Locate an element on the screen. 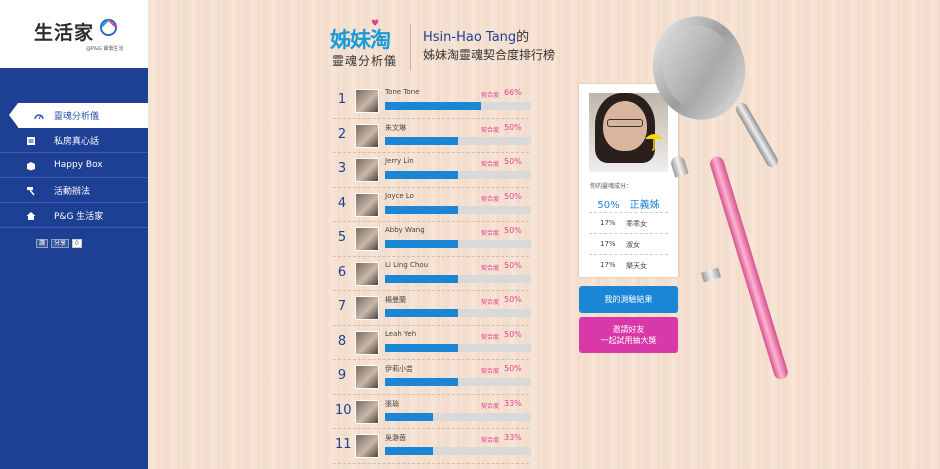 The image size is (940, 469). pen-band is located at coordinates (711, 275).